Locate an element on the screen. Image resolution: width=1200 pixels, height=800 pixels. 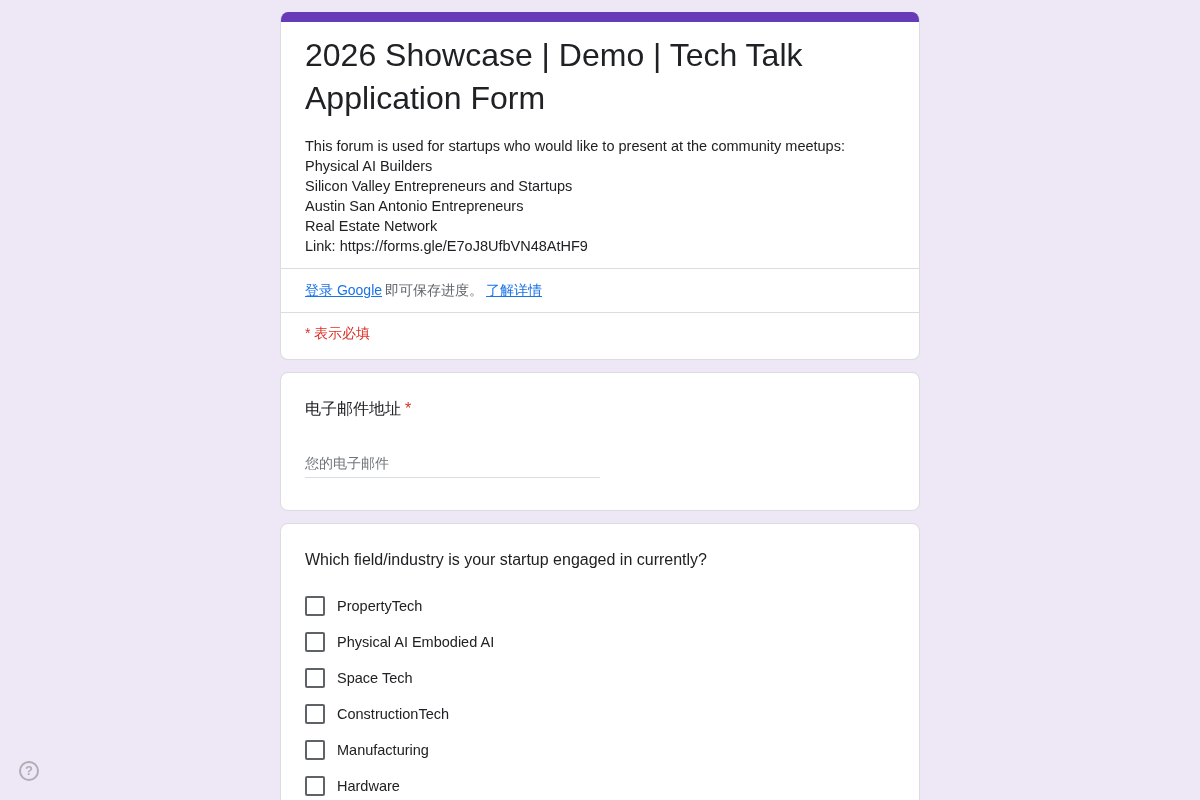
form-title: 2026 Showcase | Demo | Tech Talk Application Form is located at coordinates (554, 77).